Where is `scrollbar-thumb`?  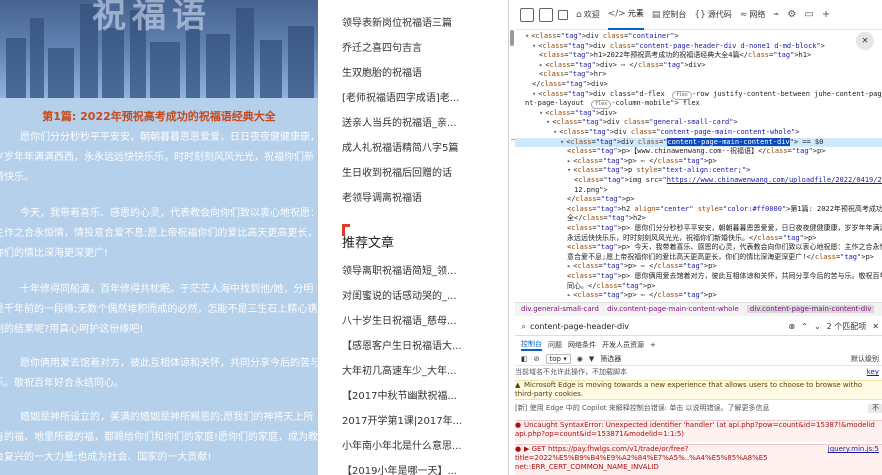 scrollbar-thumb is located at coordinates (512, 38).